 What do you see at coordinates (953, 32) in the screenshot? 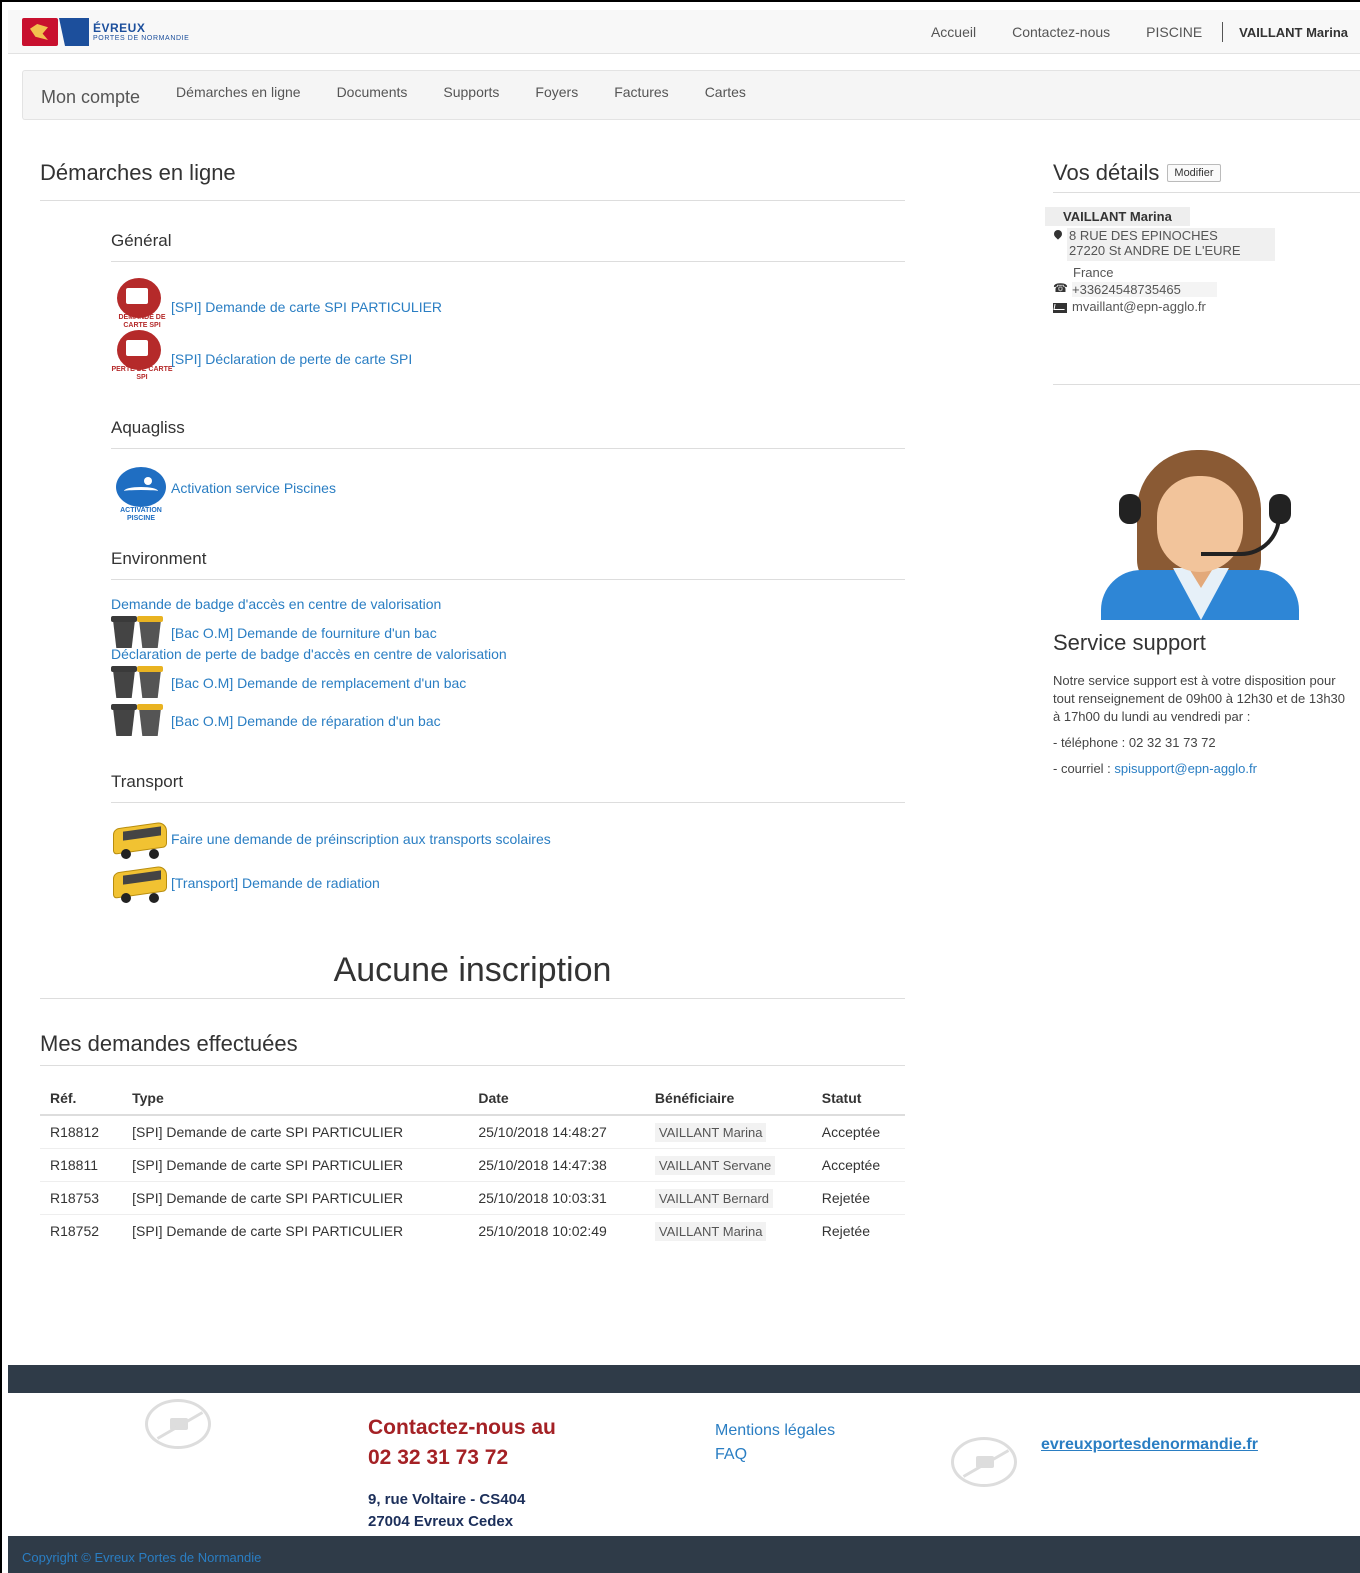
I see `nav-home: Accueil` at bounding box center [953, 32].